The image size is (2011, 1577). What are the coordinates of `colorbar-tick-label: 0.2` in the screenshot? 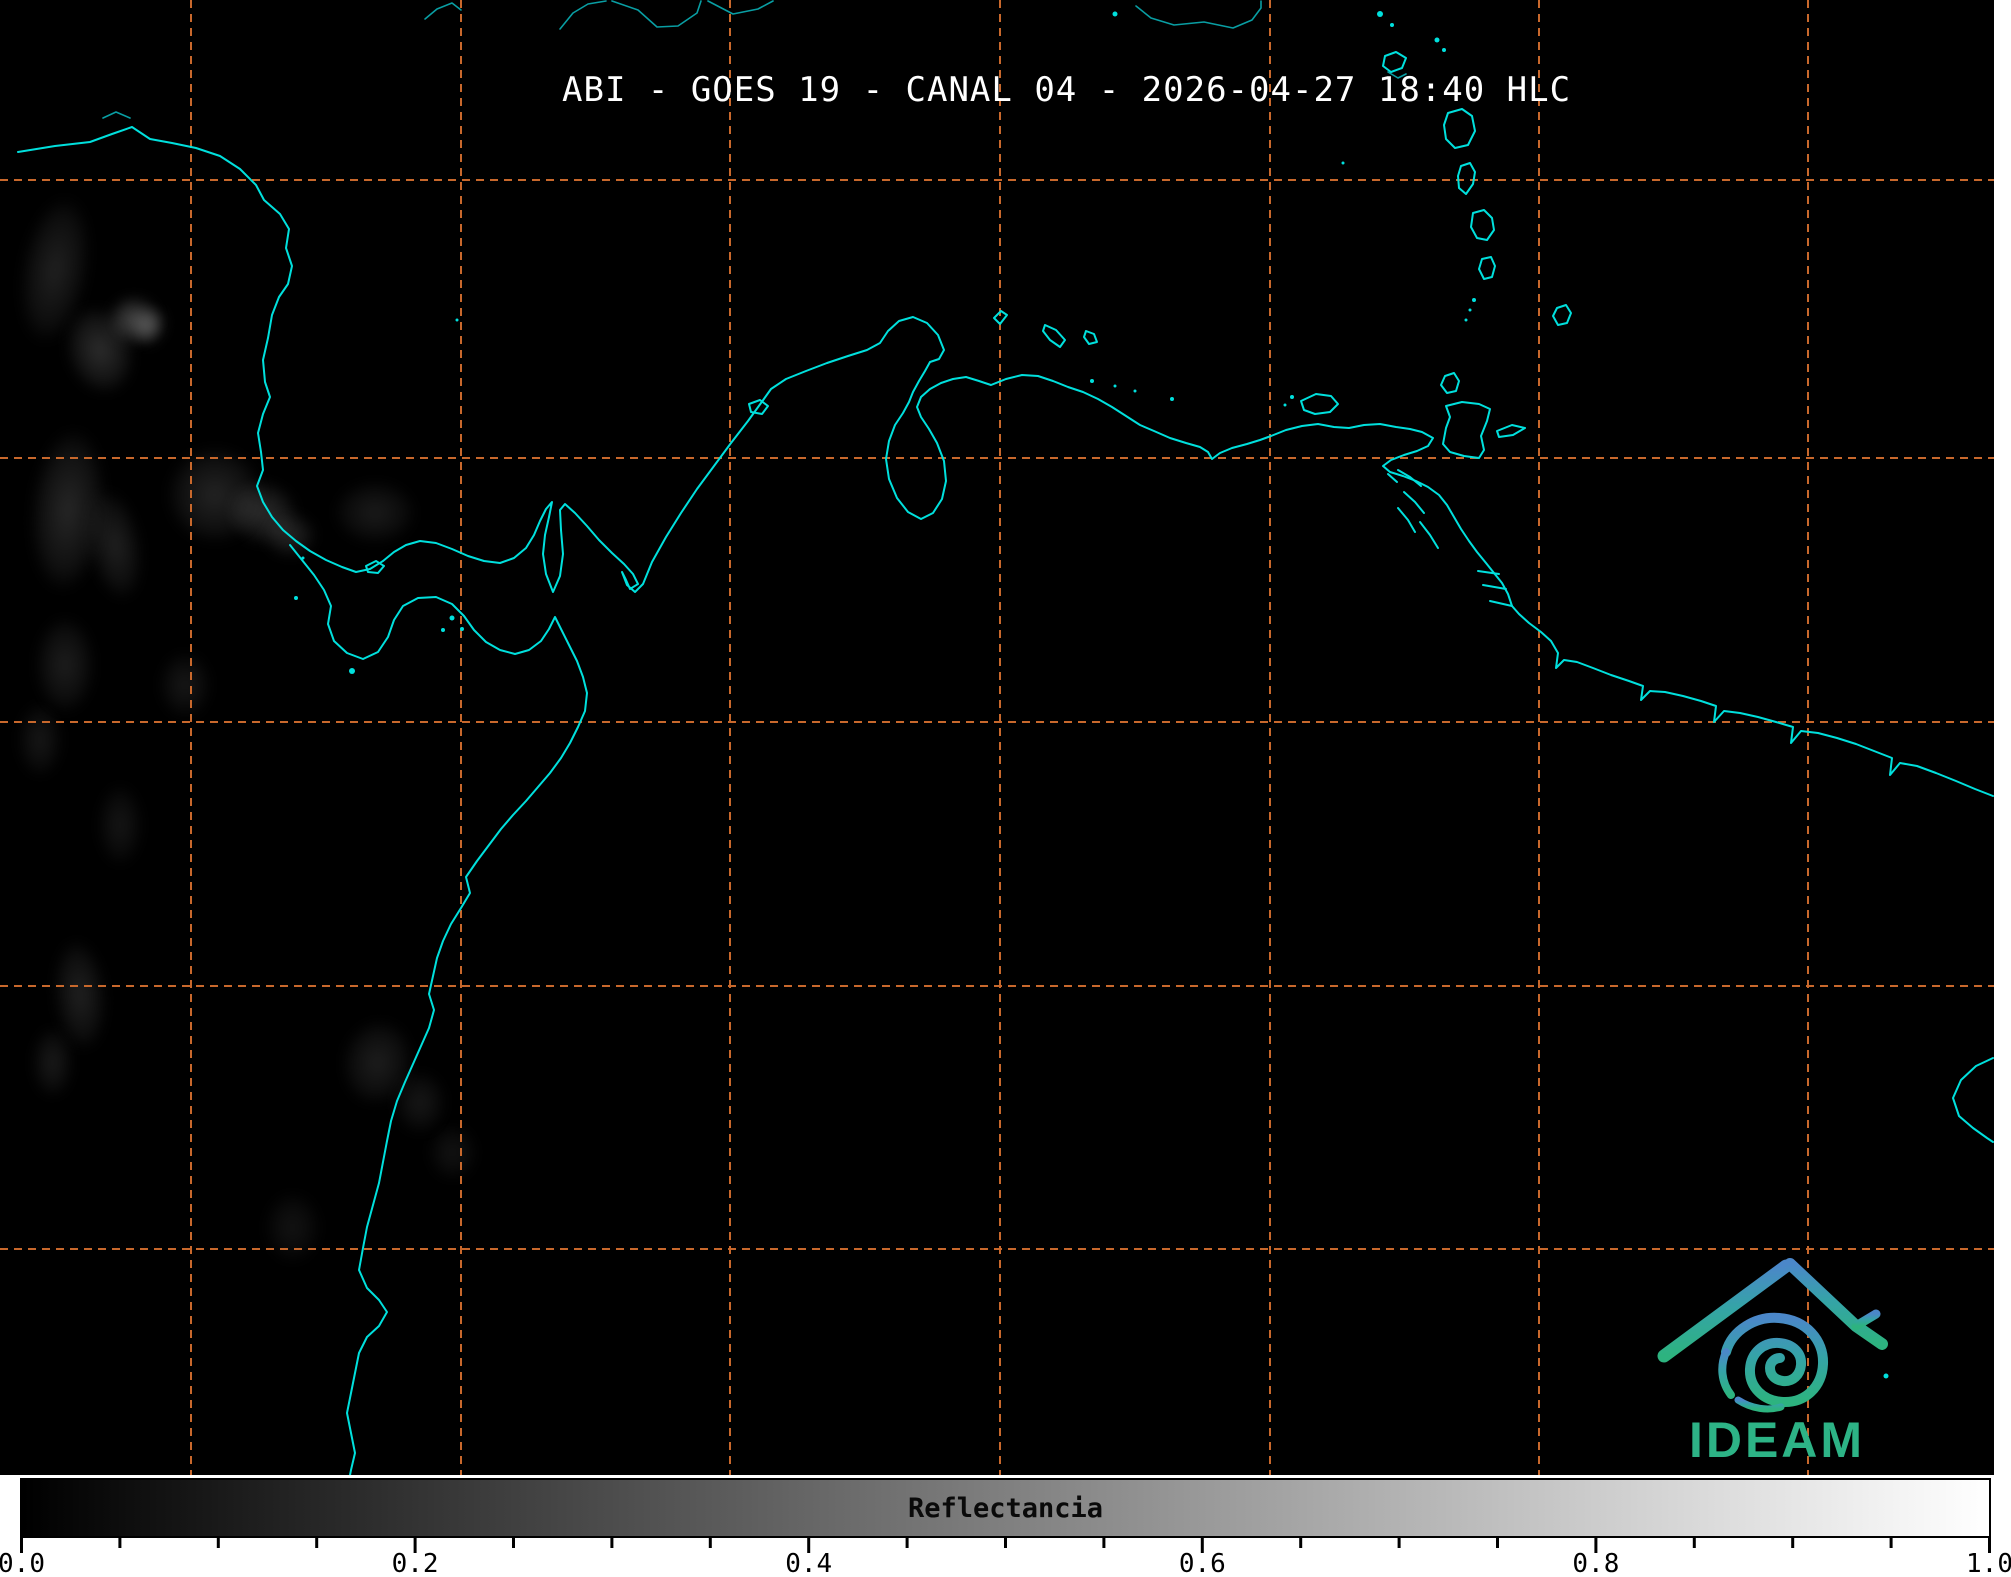 It's located at (415, 1563).